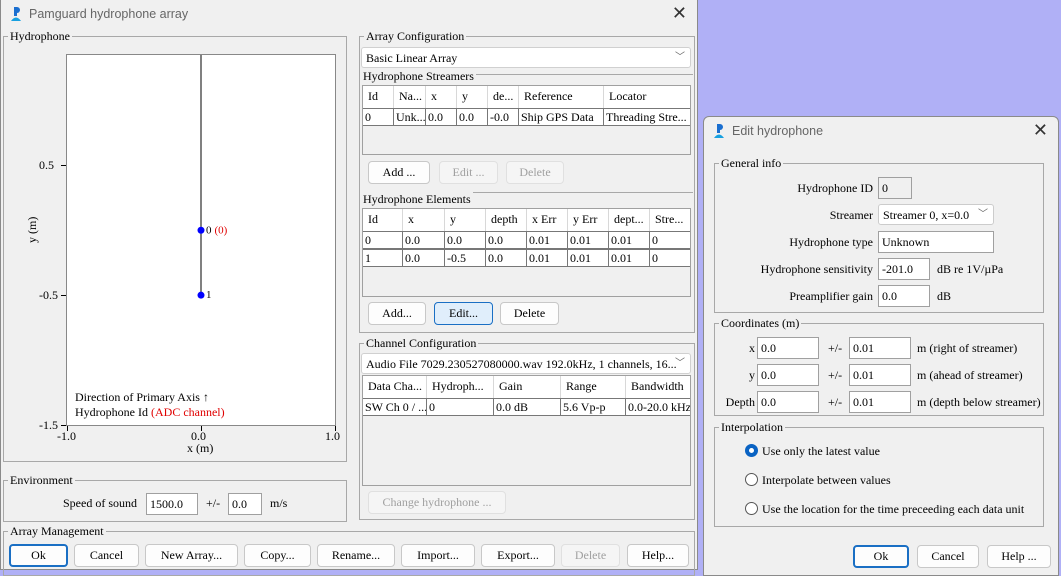 This screenshot has width=1061, height=576. What do you see at coordinates (970, 269) in the screenshot?
I see `sensitivity-unit: dB re 1V/µPa` at bounding box center [970, 269].